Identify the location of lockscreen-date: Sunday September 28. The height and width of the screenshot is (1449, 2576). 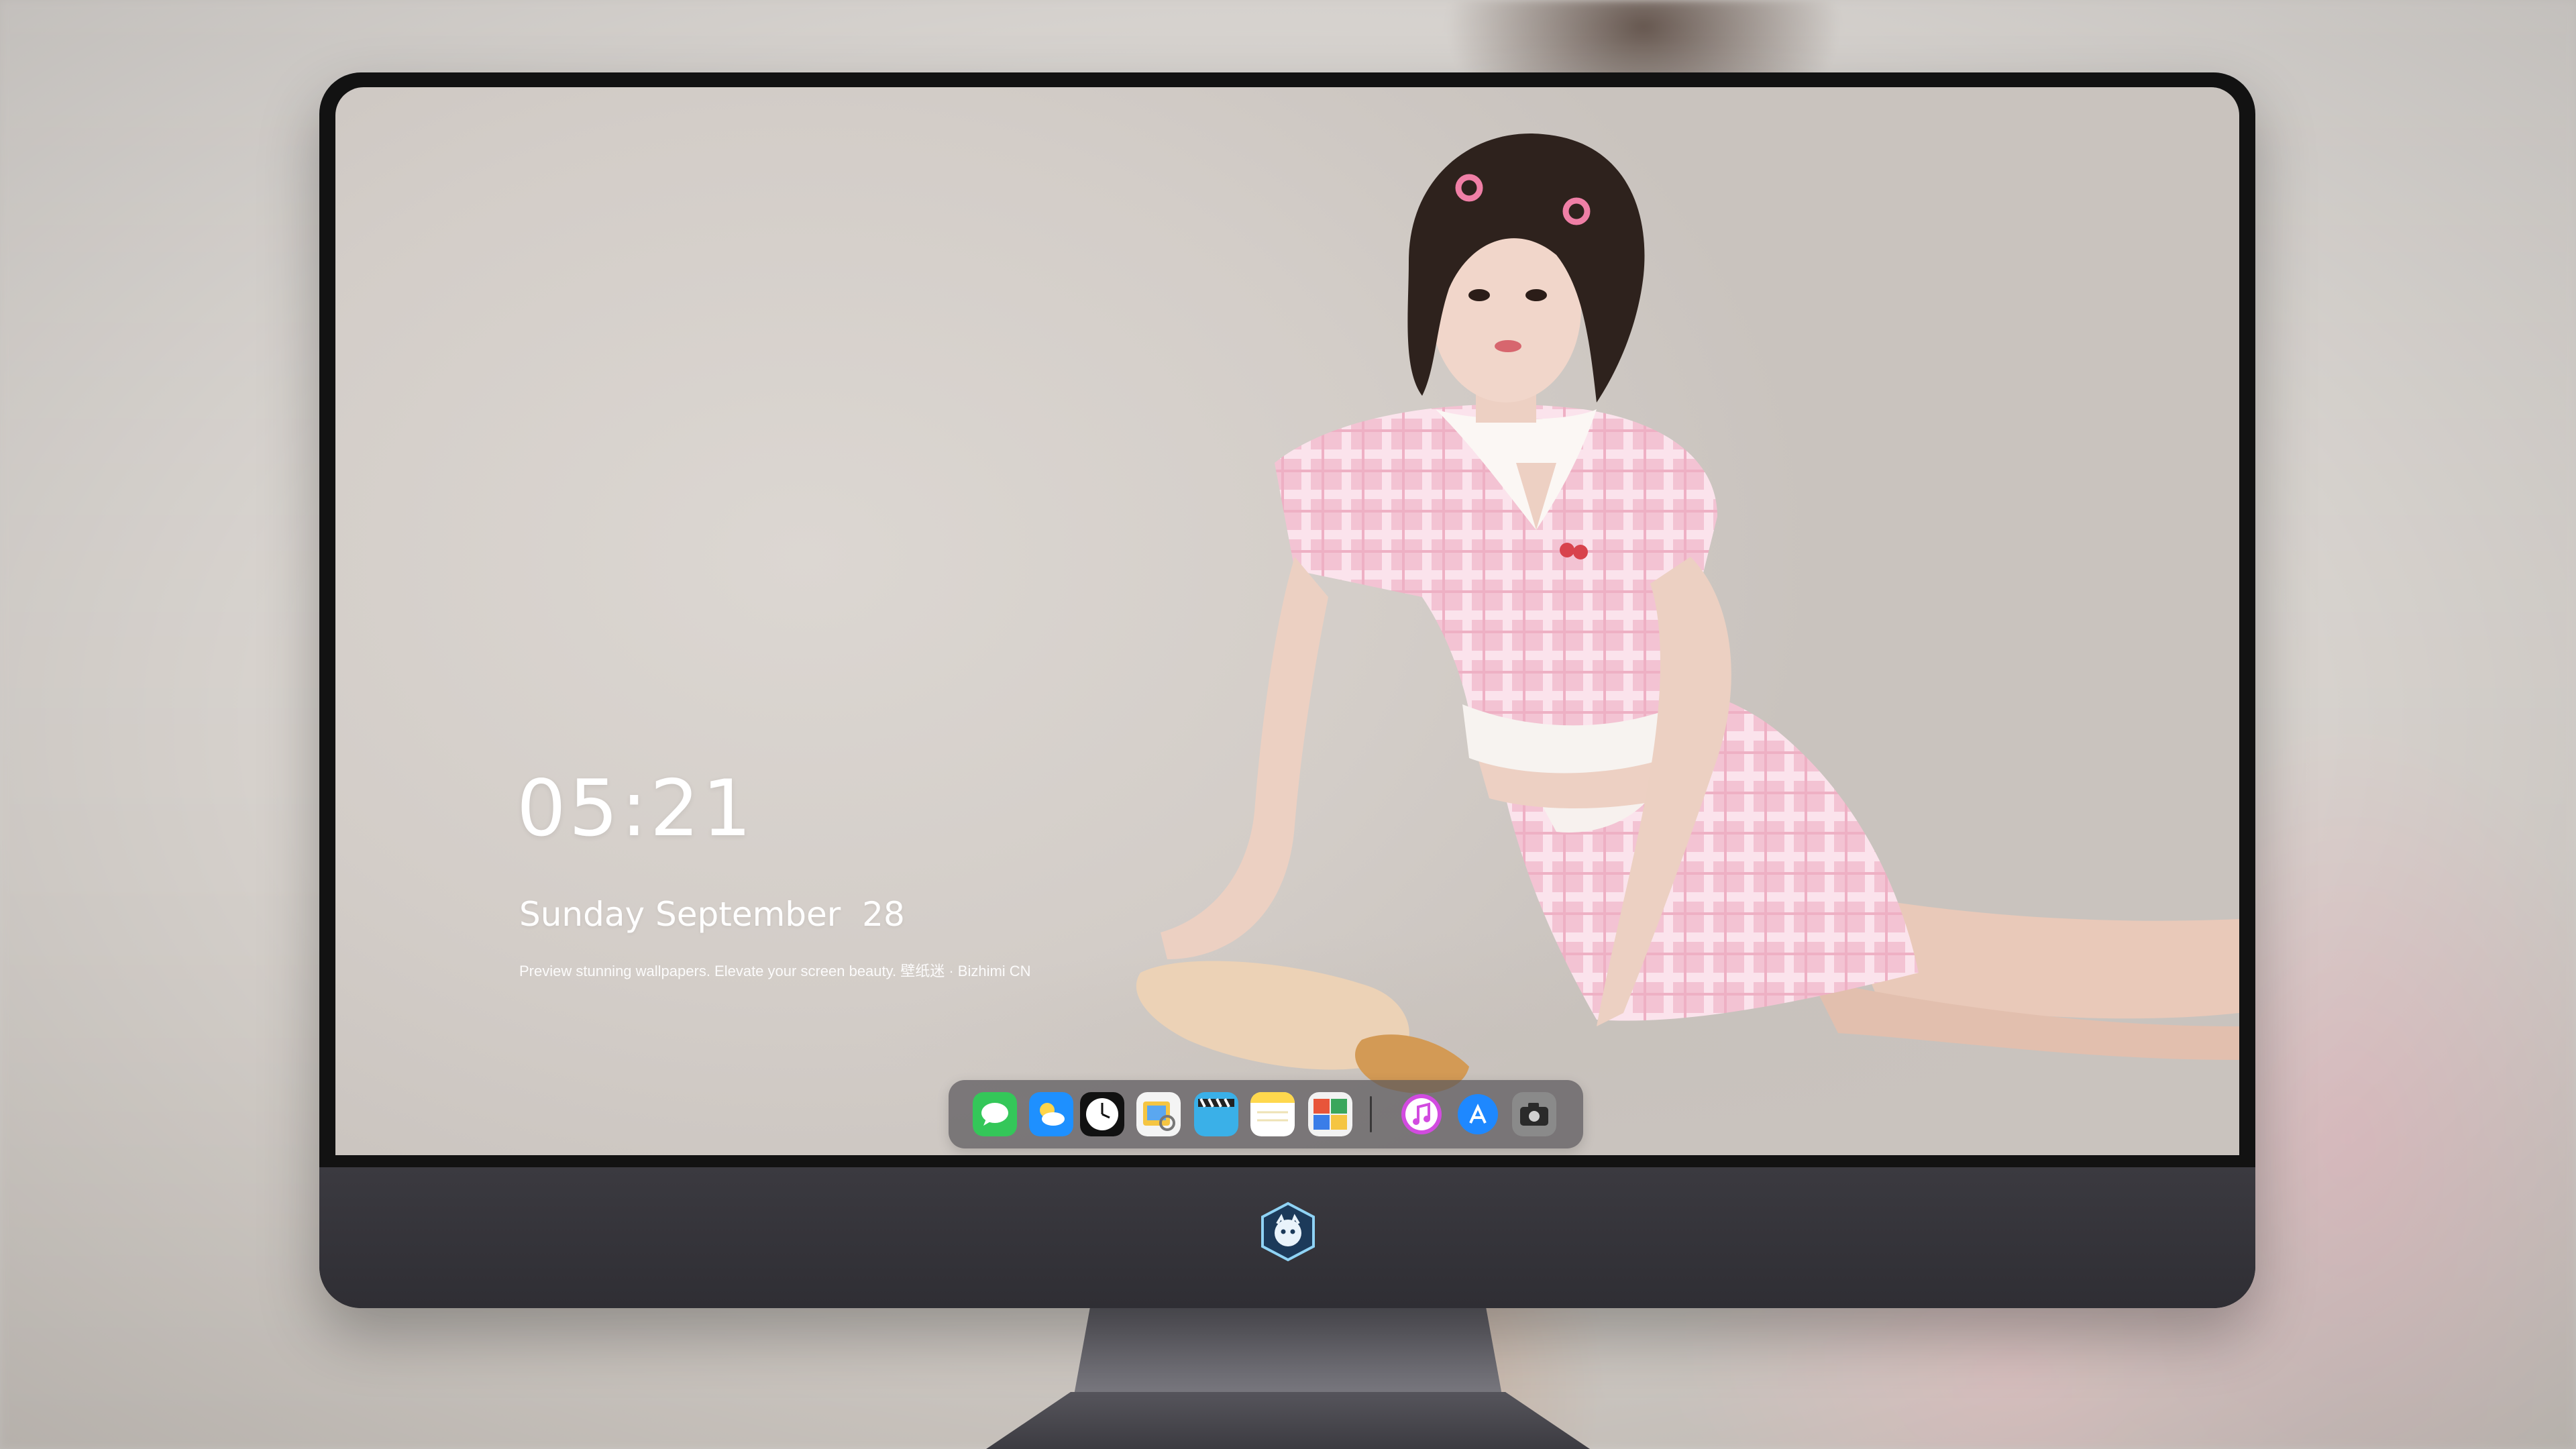
(712, 914).